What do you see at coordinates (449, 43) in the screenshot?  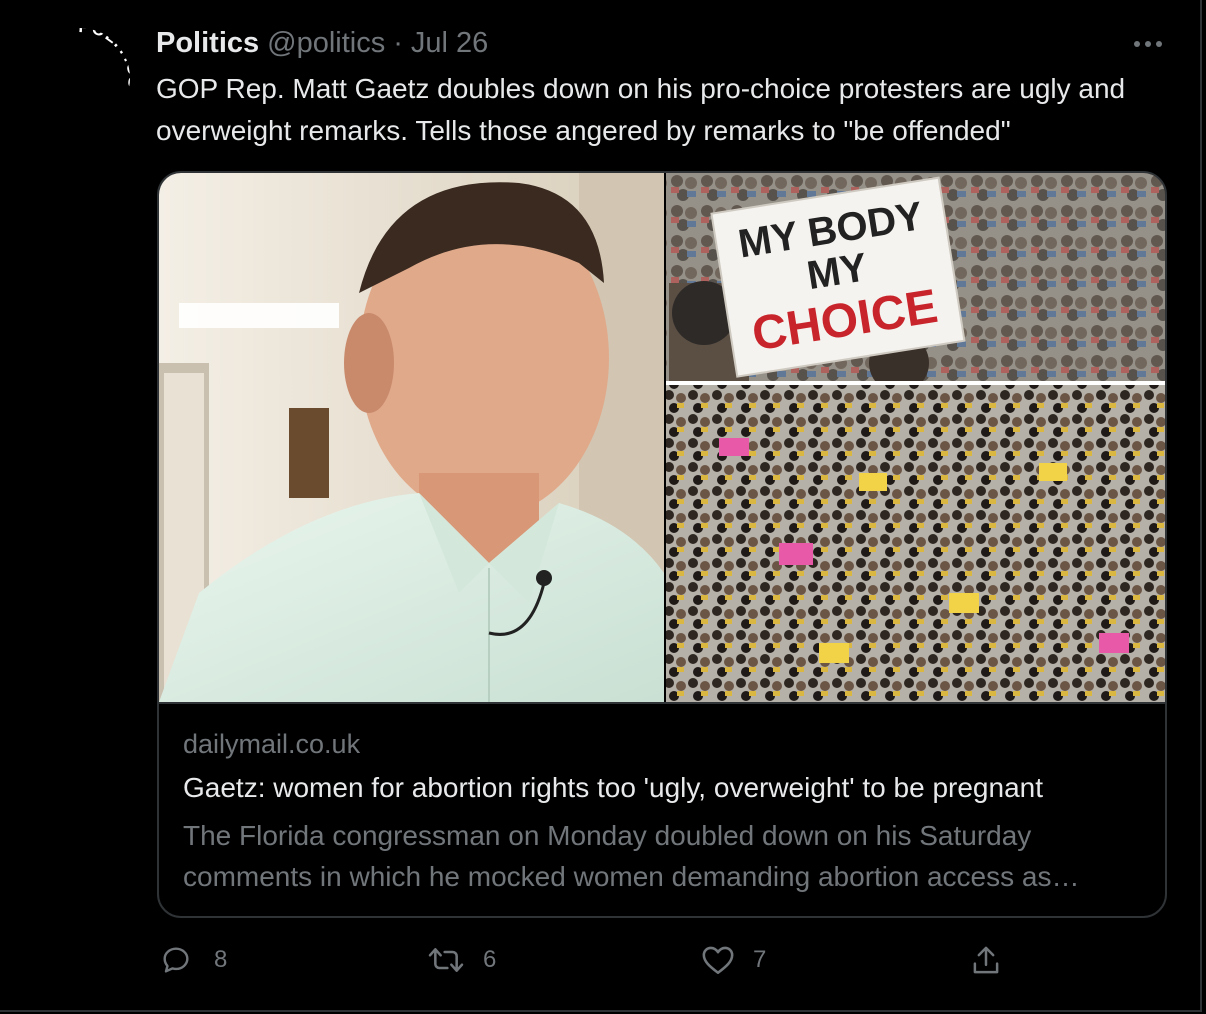 I see `tweet-date: Jul 26` at bounding box center [449, 43].